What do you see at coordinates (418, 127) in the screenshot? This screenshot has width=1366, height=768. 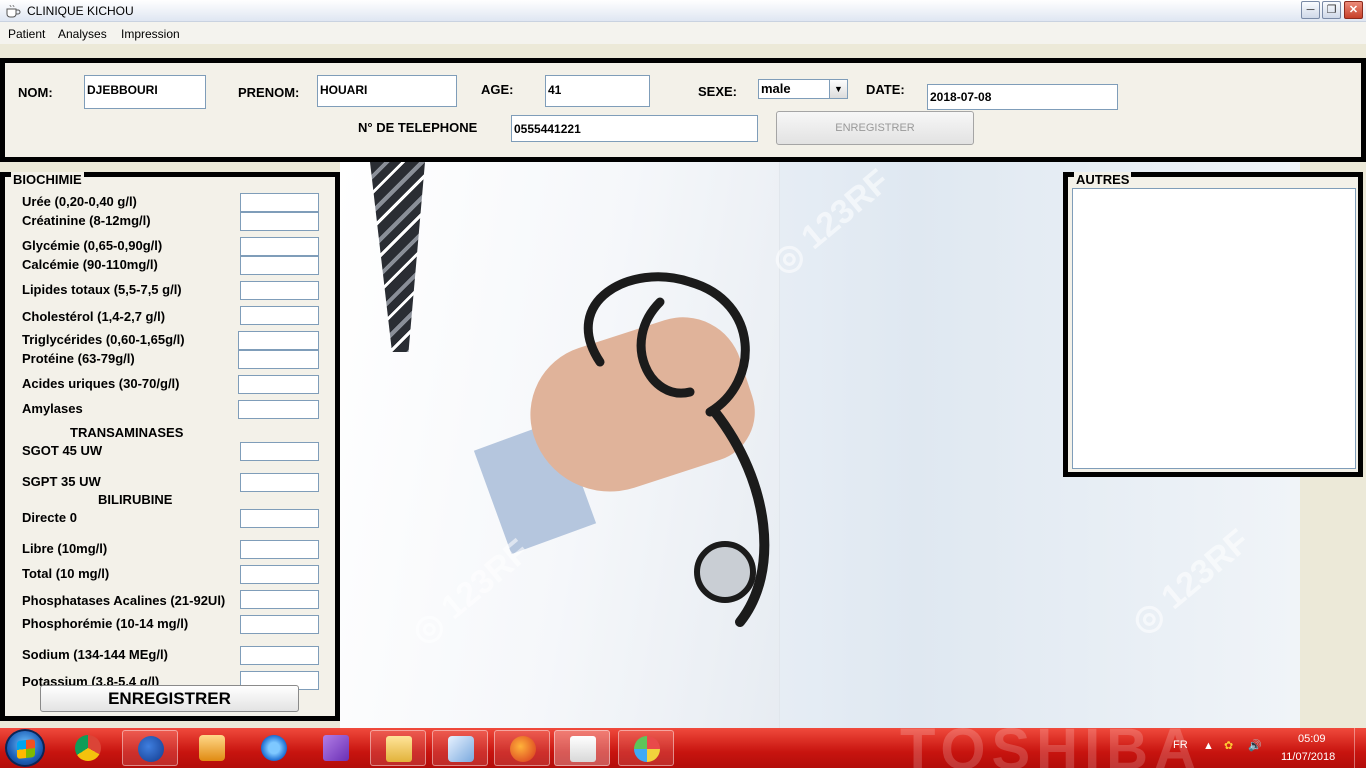 I see `telephone-label: N° DE TELEPHONE` at bounding box center [418, 127].